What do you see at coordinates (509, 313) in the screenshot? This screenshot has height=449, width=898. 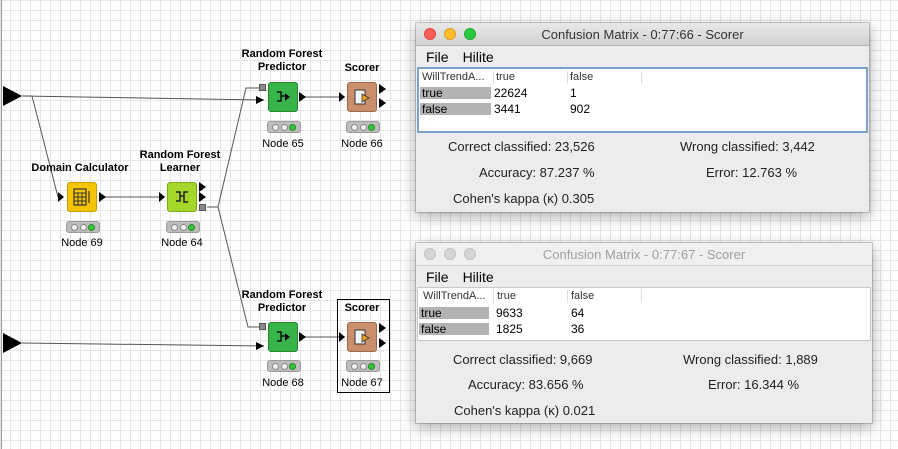 I see `cell-true-true: 9633` at bounding box center [509, 313].